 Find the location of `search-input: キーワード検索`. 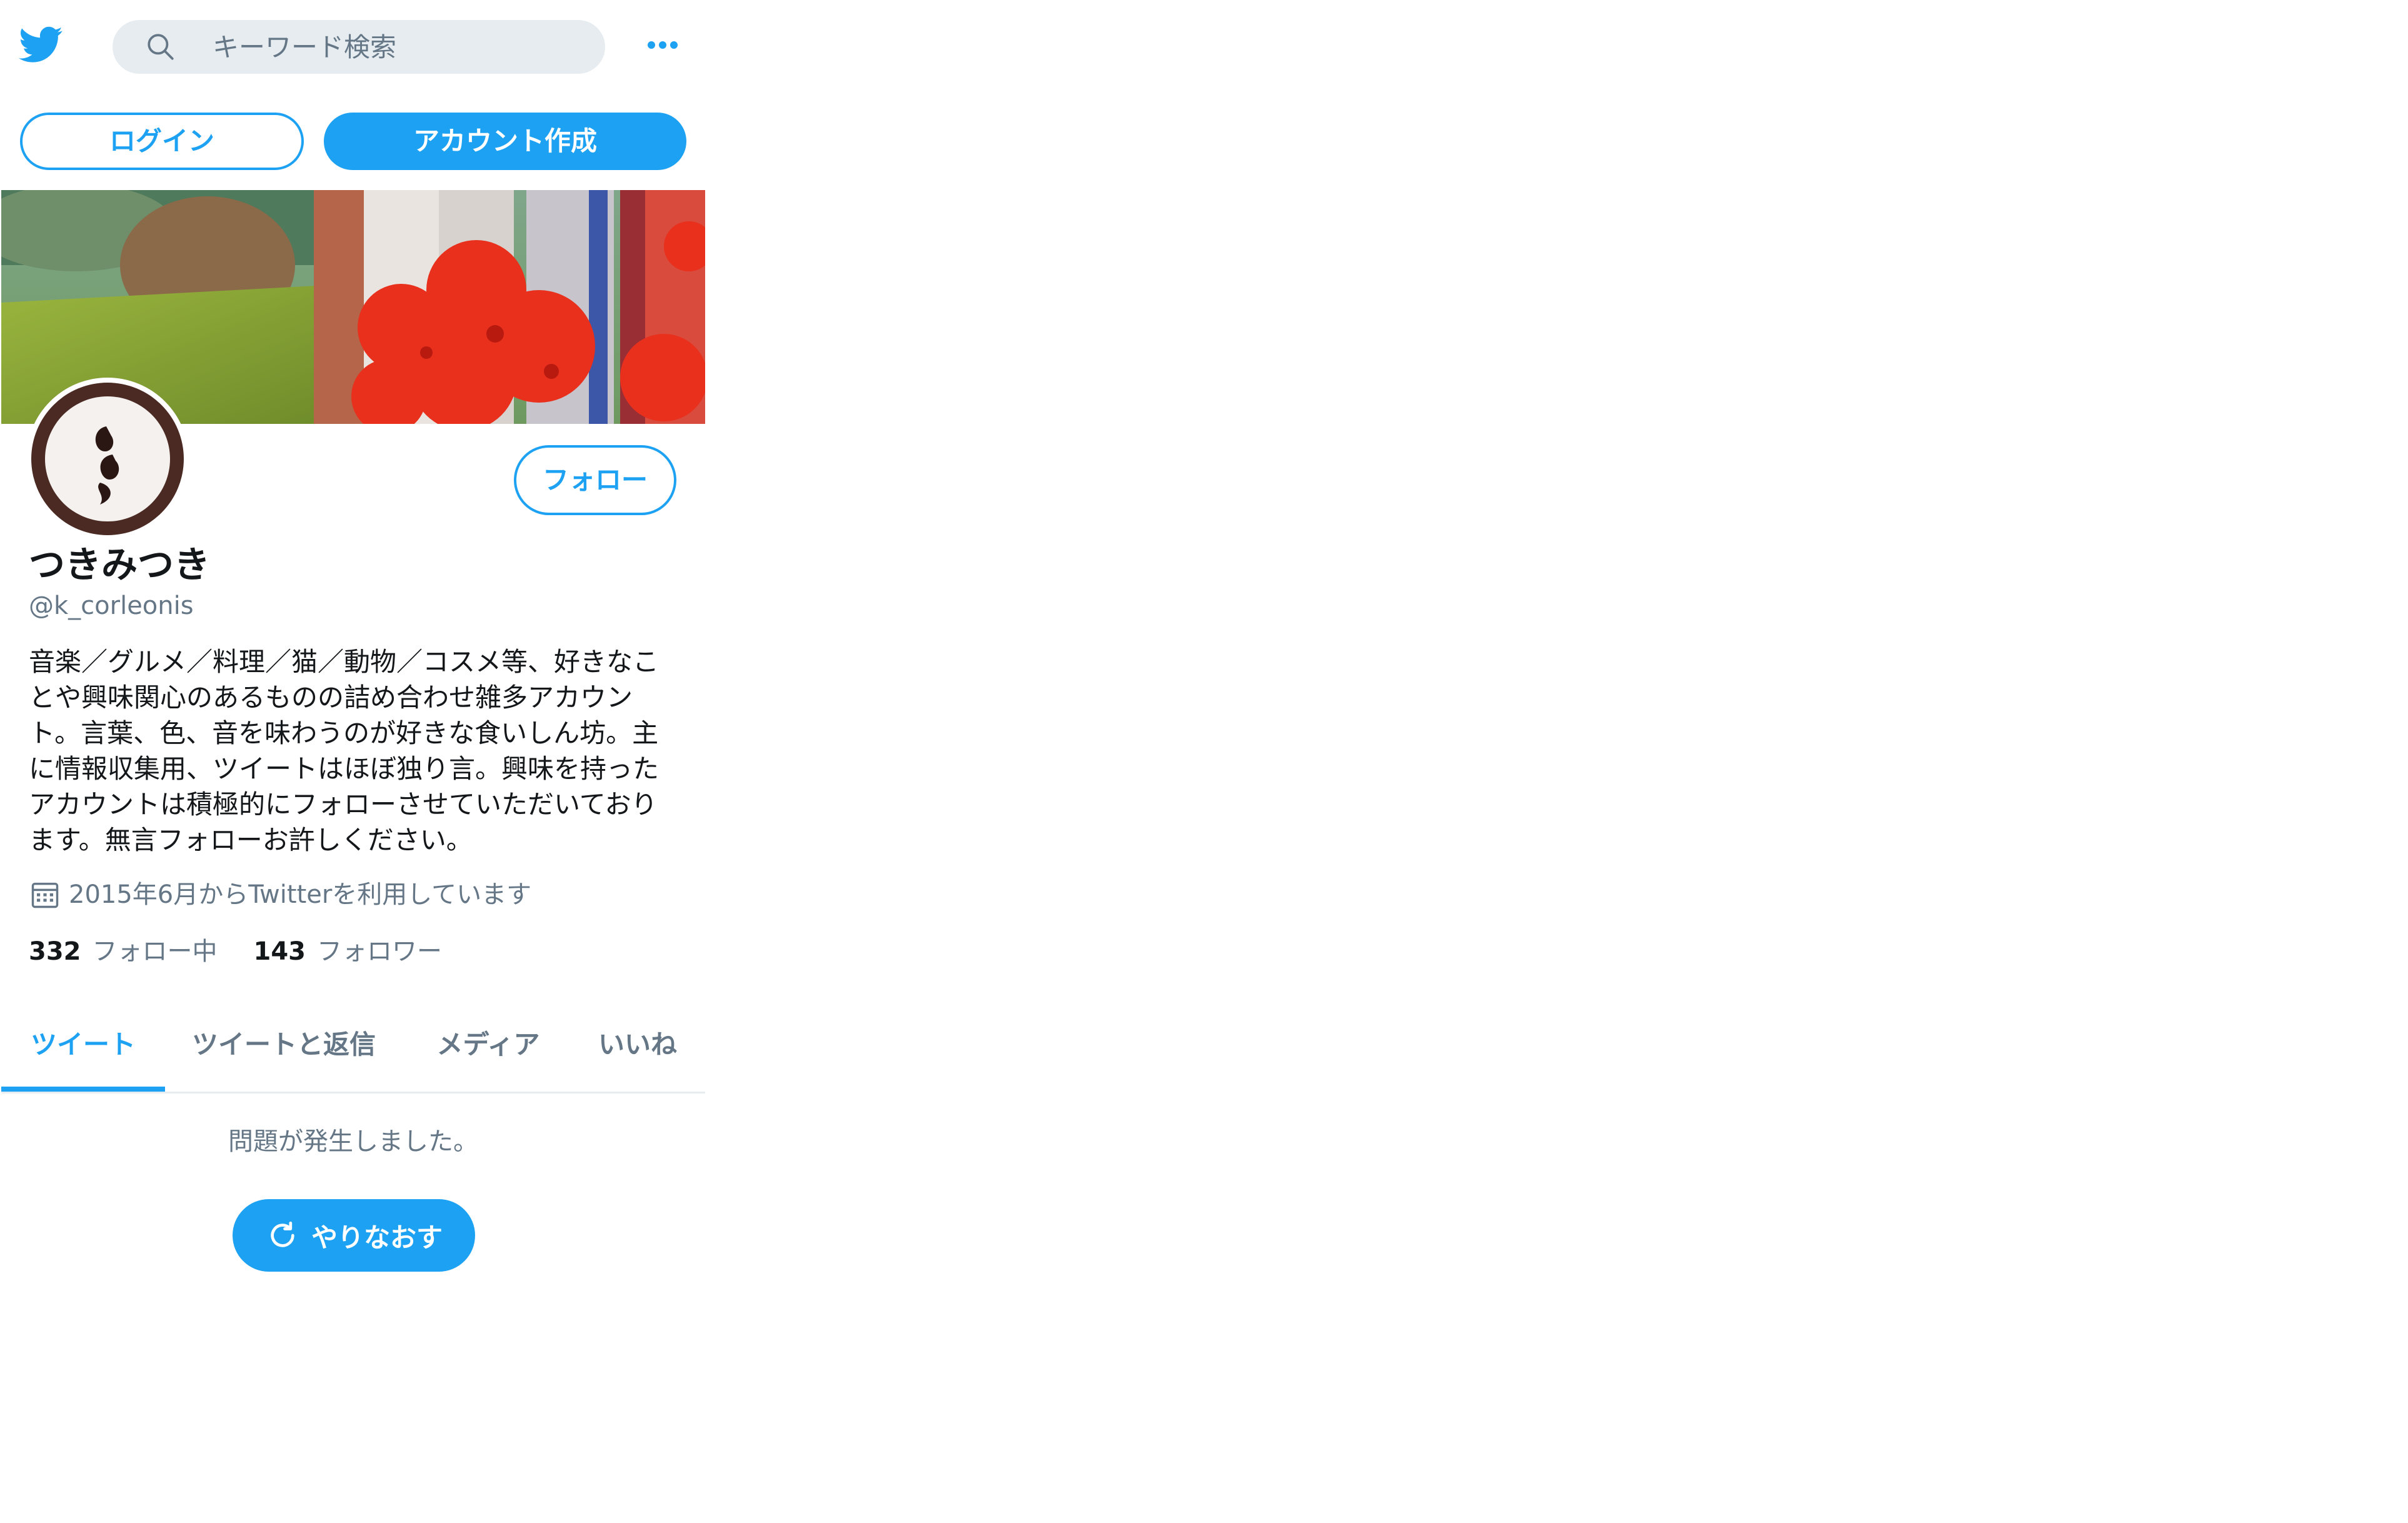

search-input: キーワード検索 is located at coordinates (359, 47).